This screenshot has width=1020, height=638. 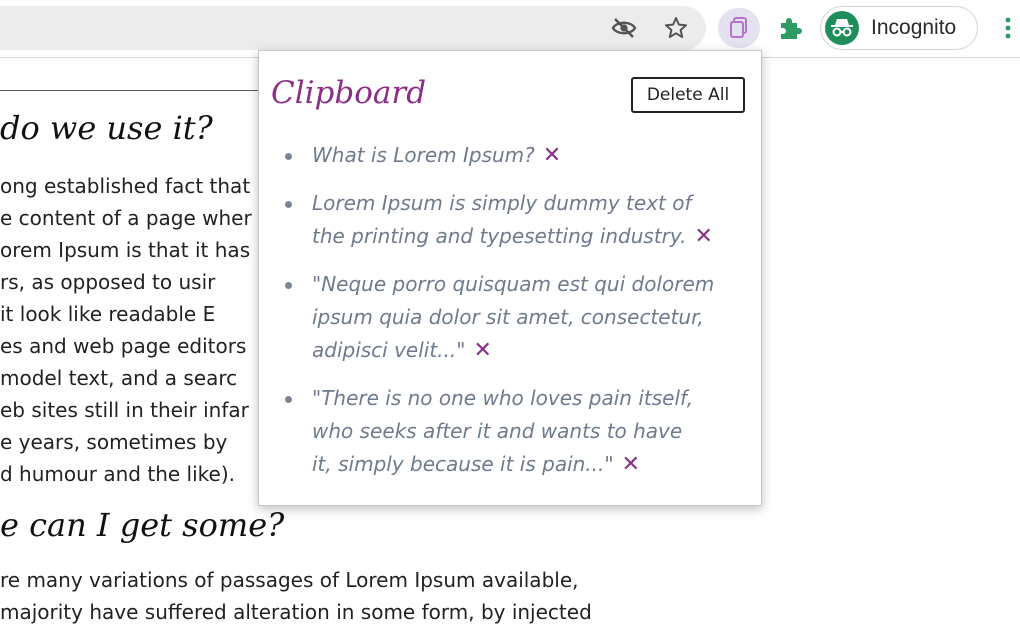 What do you see at coordinates (513, 284) in the screenshot?
I see `clipboard-item-line: "Neque porro quisquam est qui dolorem` at bounding box center [513, 284].